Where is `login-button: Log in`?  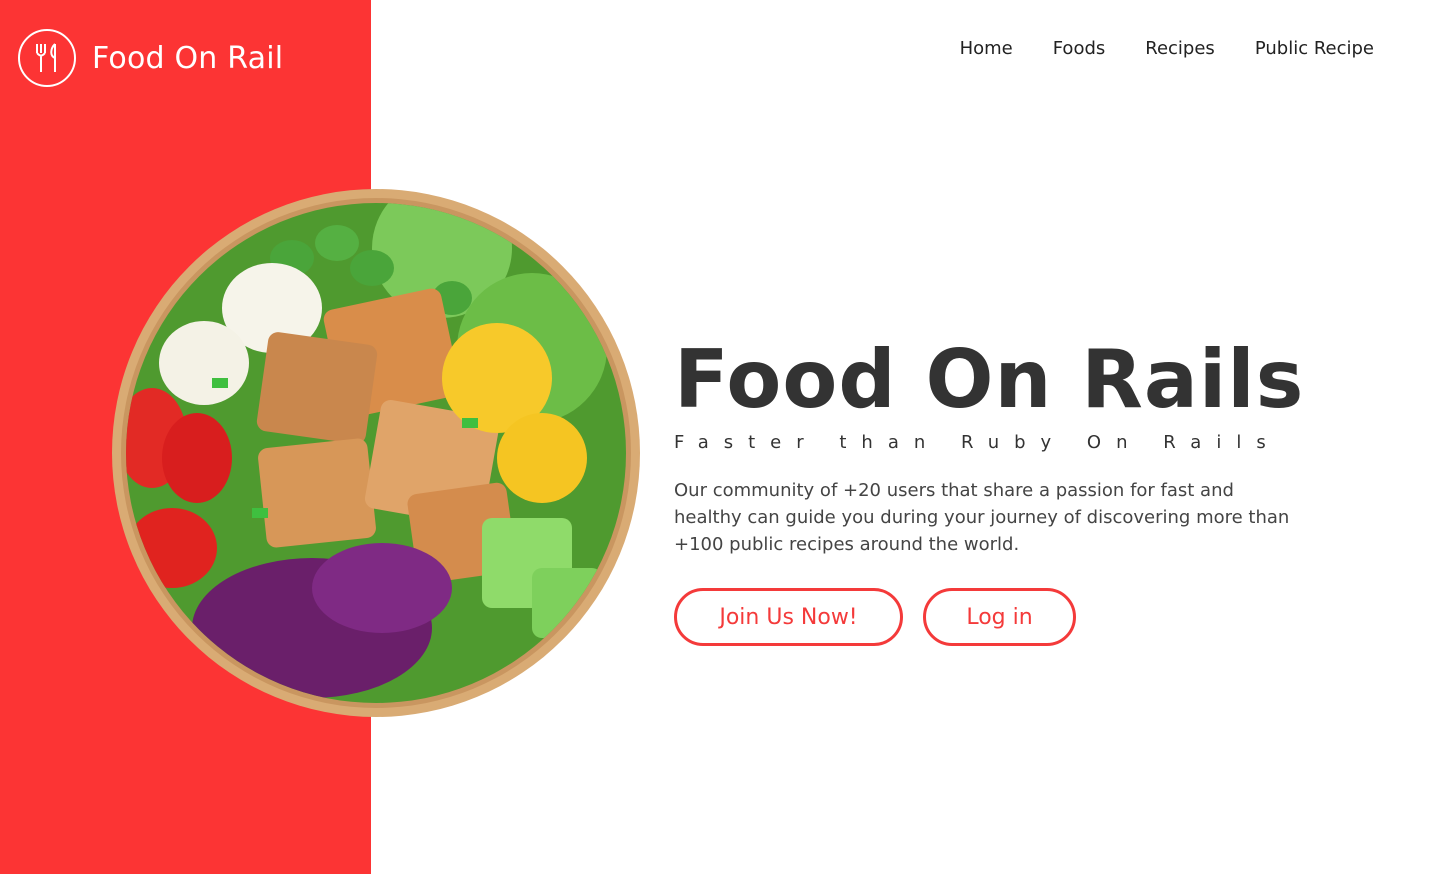
login-button: Log in is located at coordinates (999, 617).